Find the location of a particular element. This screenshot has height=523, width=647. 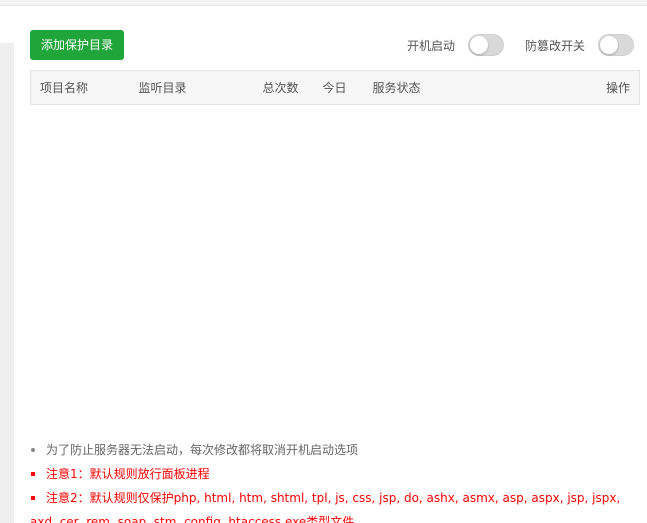

protected-directory-table: 项目名称 监听目录 总次数 今日 服务状态 操作 is located at coordinates (335, 87).